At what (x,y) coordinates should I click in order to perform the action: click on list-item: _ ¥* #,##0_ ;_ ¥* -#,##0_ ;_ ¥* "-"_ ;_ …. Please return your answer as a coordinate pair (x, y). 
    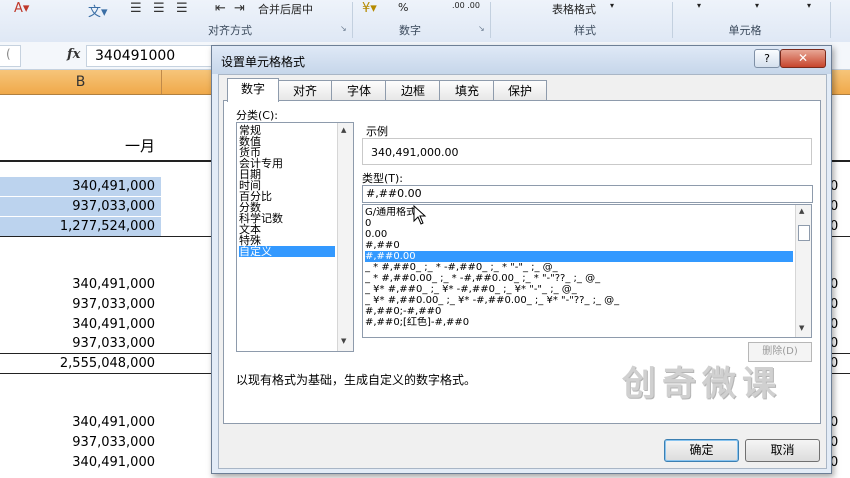
    Looking at the image, I should click on (579, 289).